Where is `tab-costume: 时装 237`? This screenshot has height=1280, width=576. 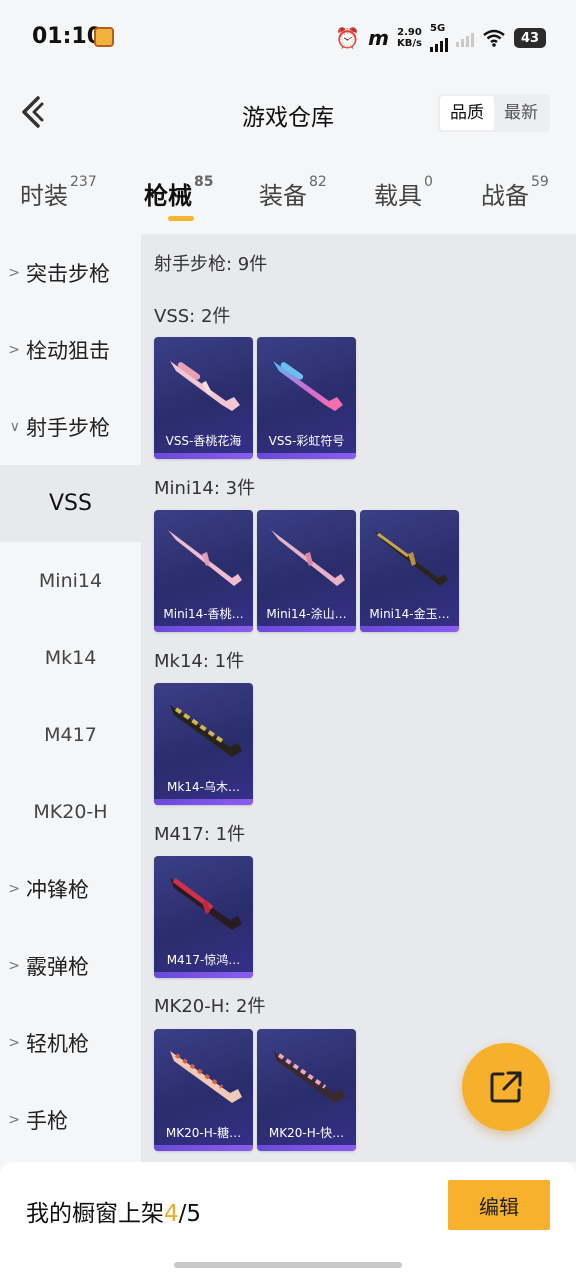 tab-costume: 时装 237 is located at coordinates (58, 192).